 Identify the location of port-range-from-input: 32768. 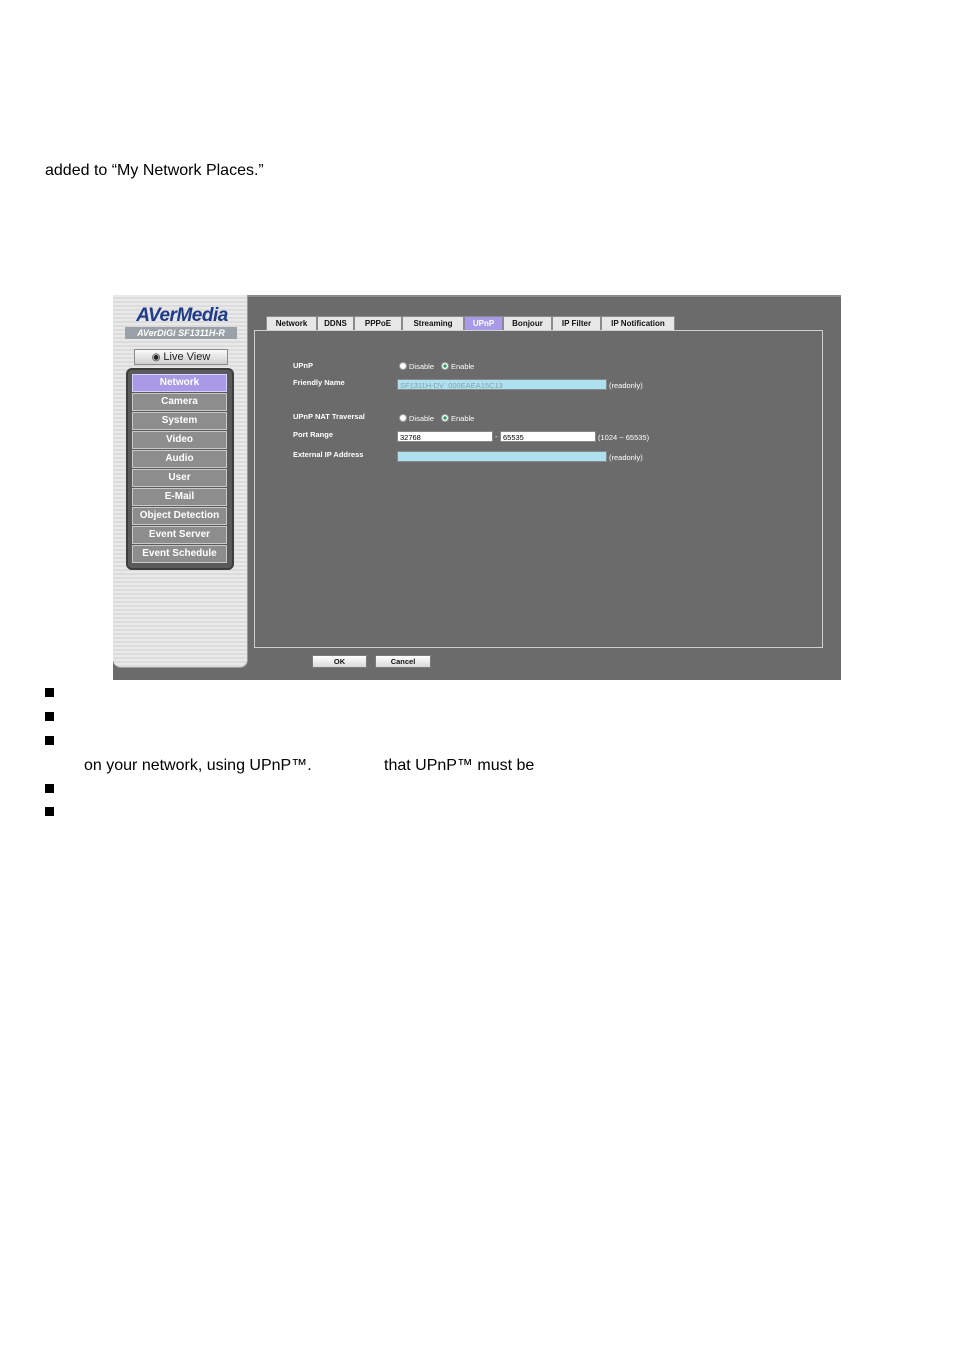
(445, 436).